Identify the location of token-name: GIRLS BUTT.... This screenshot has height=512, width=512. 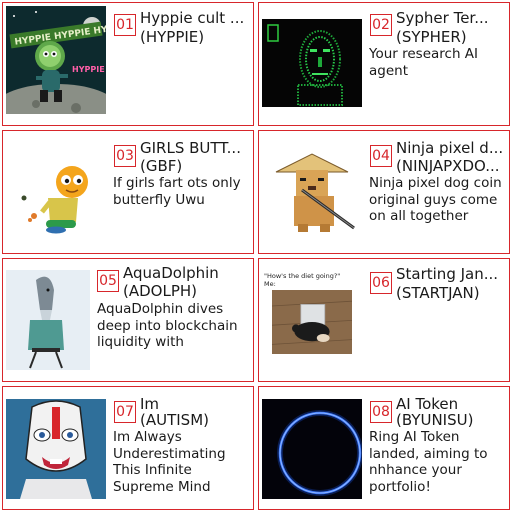
(195, 148).